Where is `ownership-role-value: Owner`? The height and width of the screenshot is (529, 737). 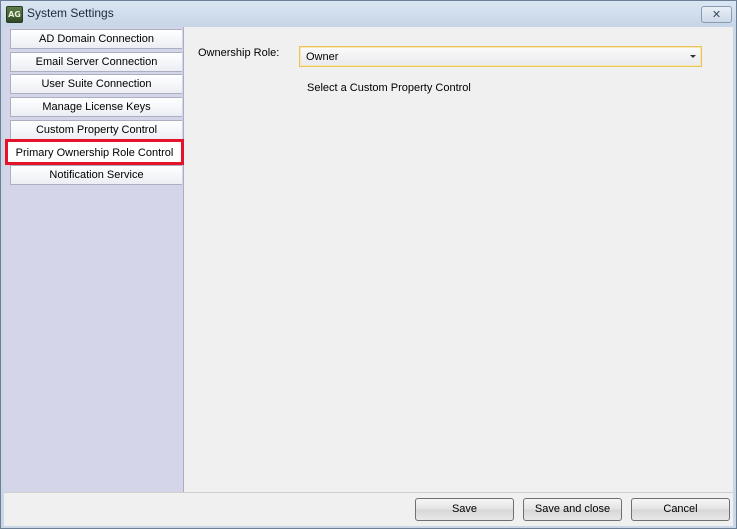
ownership-role-value: Owner is located at coordinates (322, 57).